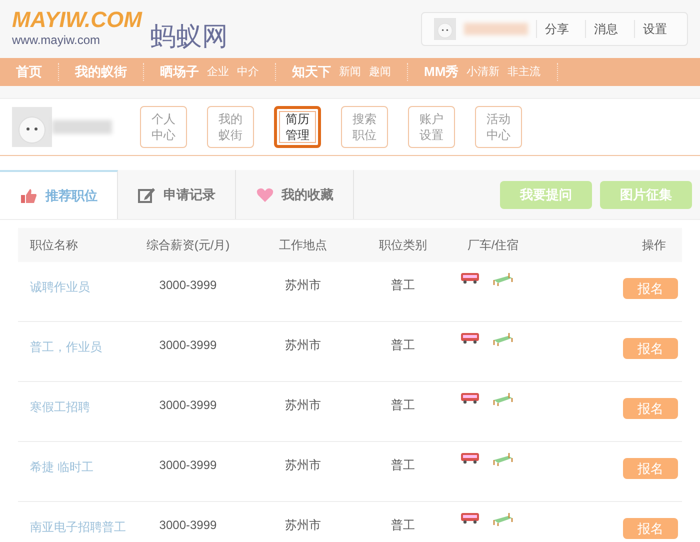  I want to click on profile-nav-button: 账户设置, so click(431, 127).